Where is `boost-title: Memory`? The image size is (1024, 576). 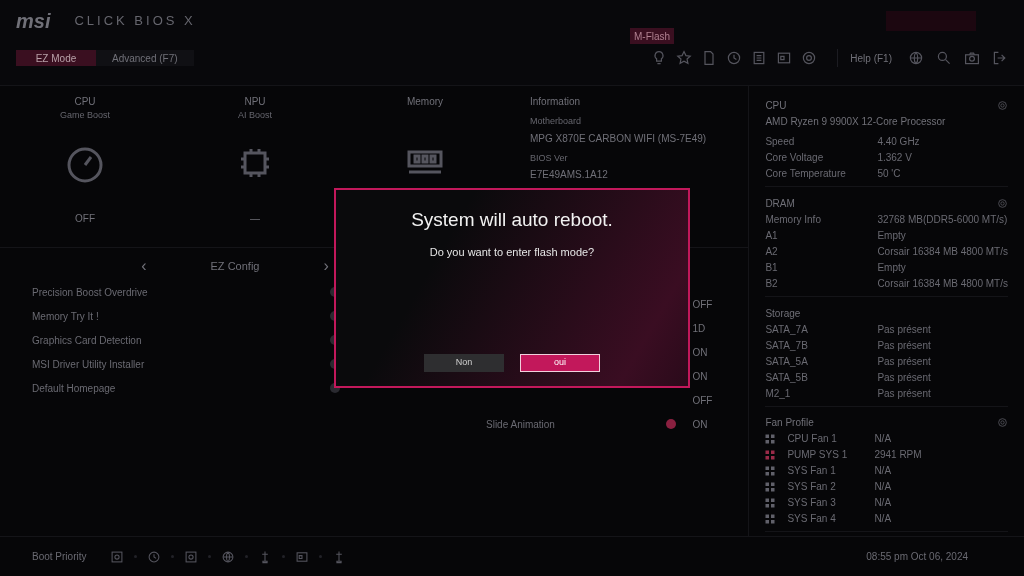 boost-title: Memory is located at coordinates (425, 102).